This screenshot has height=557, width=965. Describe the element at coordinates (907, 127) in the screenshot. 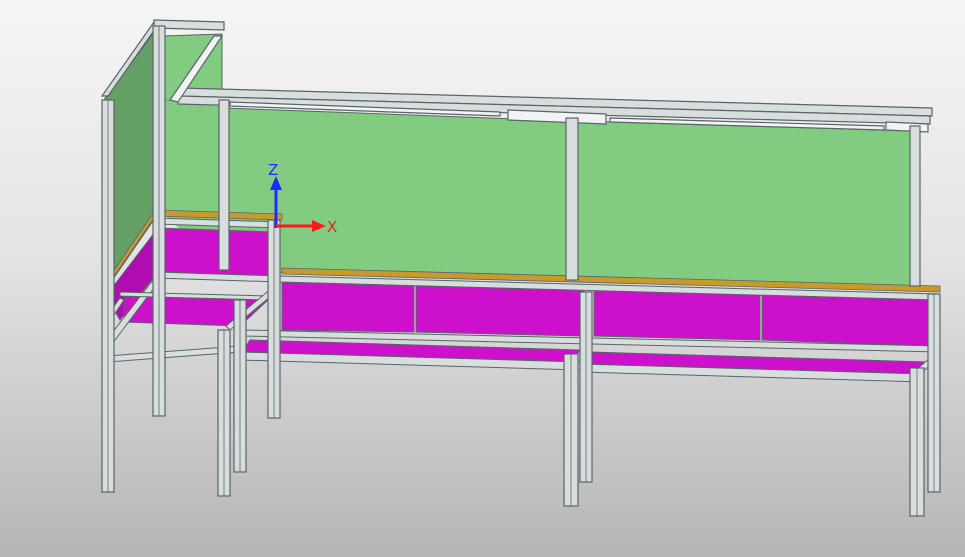

I see `light-fixture-end` at that location.